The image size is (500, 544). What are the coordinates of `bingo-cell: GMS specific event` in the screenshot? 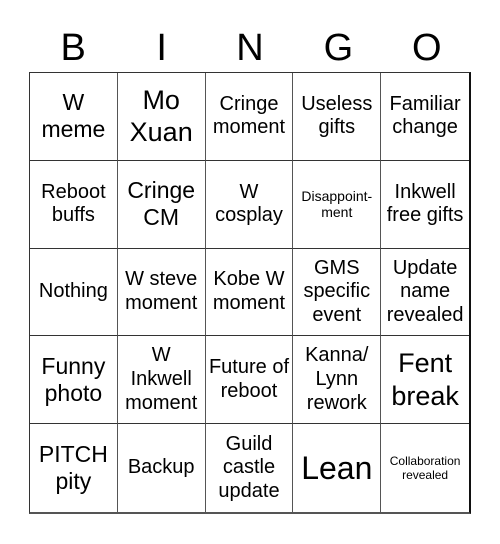 It's located at (337, 292).